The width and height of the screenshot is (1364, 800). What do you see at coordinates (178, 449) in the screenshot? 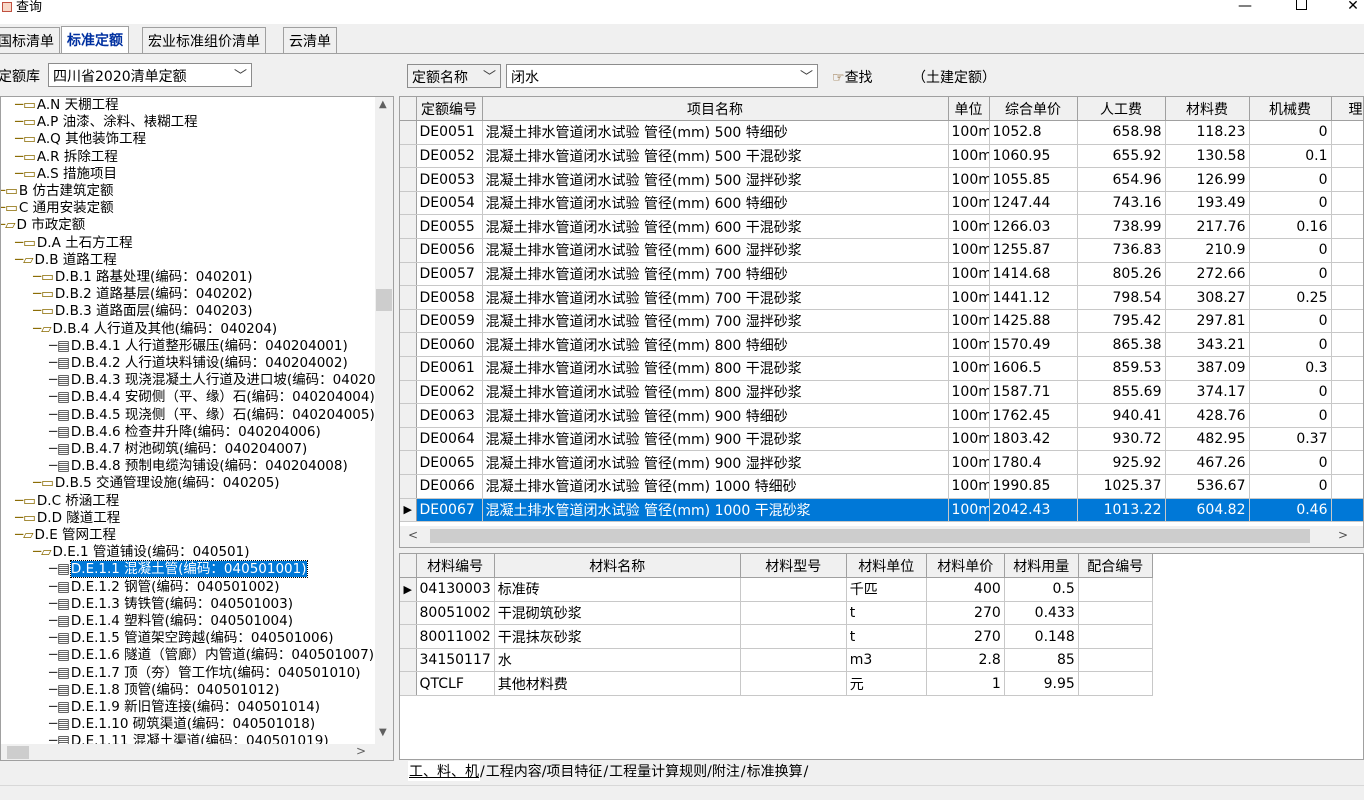
I see `tree-item: ─▤D.B.4.7 树池砌筑(编码：040204007)` at bounding box center [178, 449].